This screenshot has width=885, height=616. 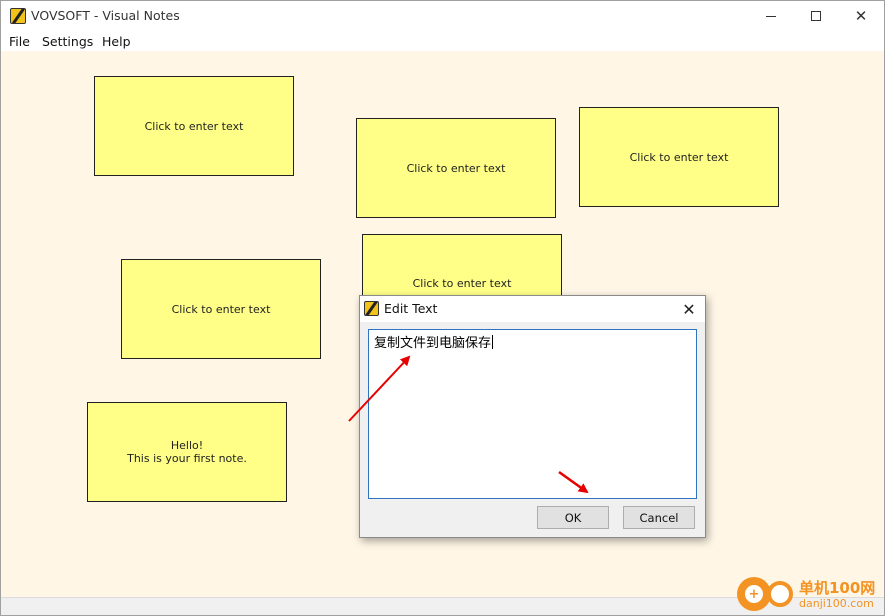 I want to click on note-1: Click to enter text, so click(x=194, y=126).